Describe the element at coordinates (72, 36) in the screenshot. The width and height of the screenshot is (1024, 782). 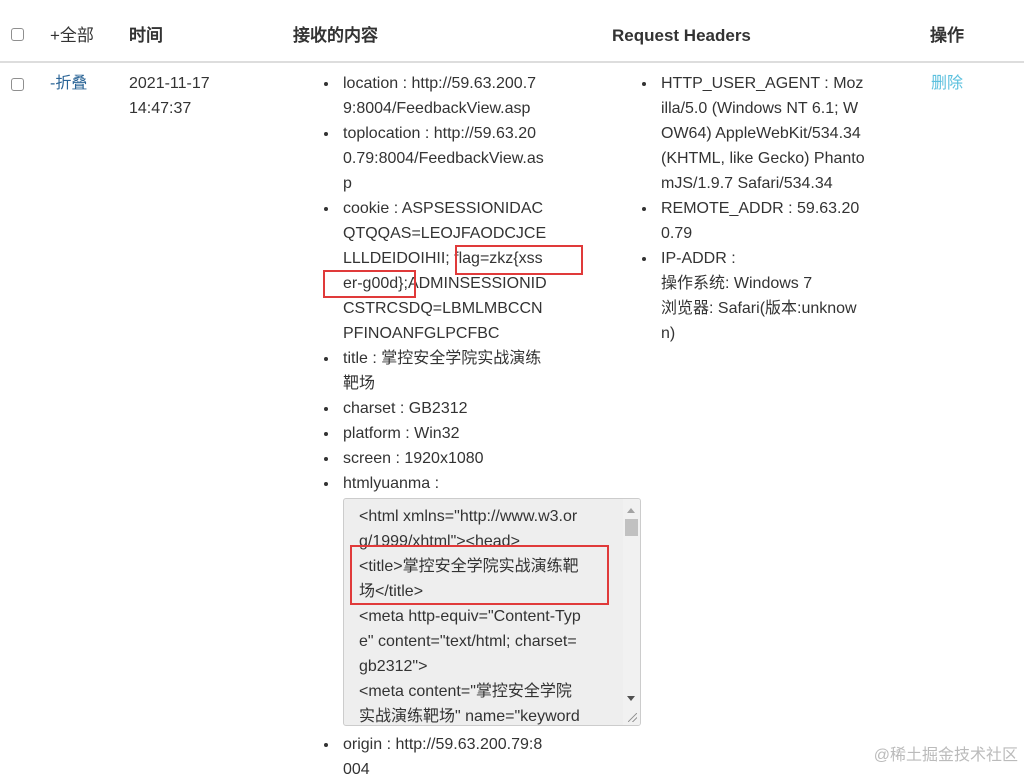
I see `expand-all-link: +全部` at that location.